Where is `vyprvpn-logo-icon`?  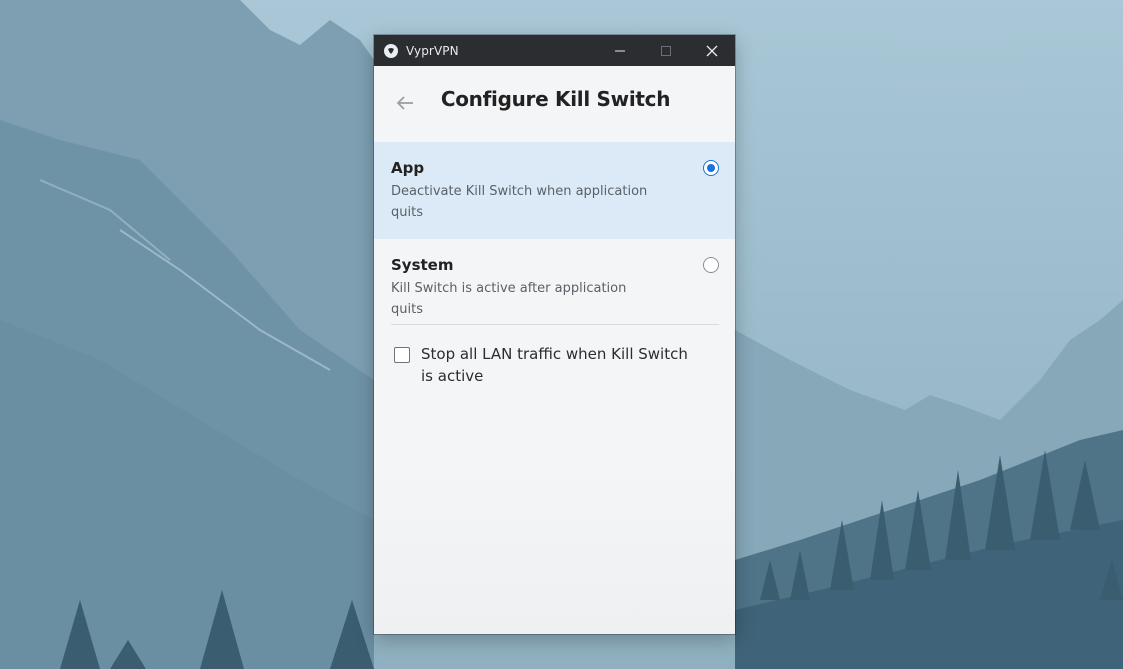 vyprvpn-logo-icon is located at coordinates (391, 50).